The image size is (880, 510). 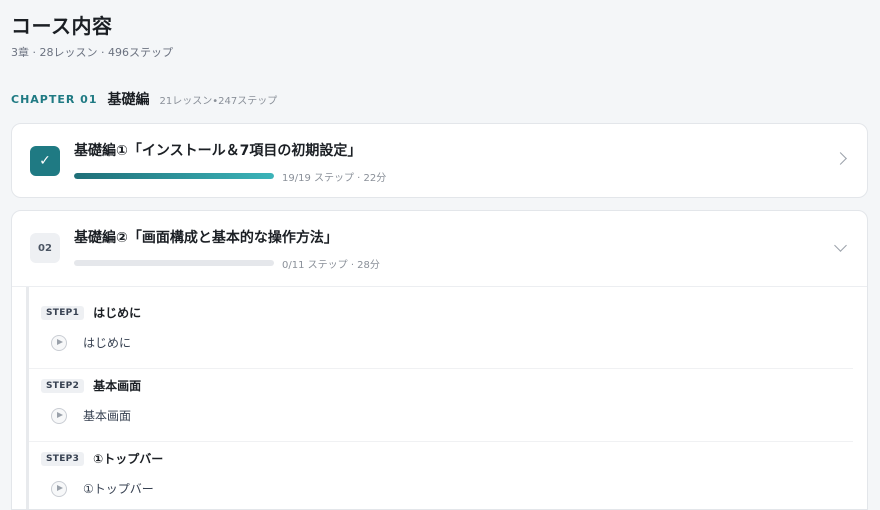 I want to click on step-item-label: 基本画面, so click(x=107, y=415).